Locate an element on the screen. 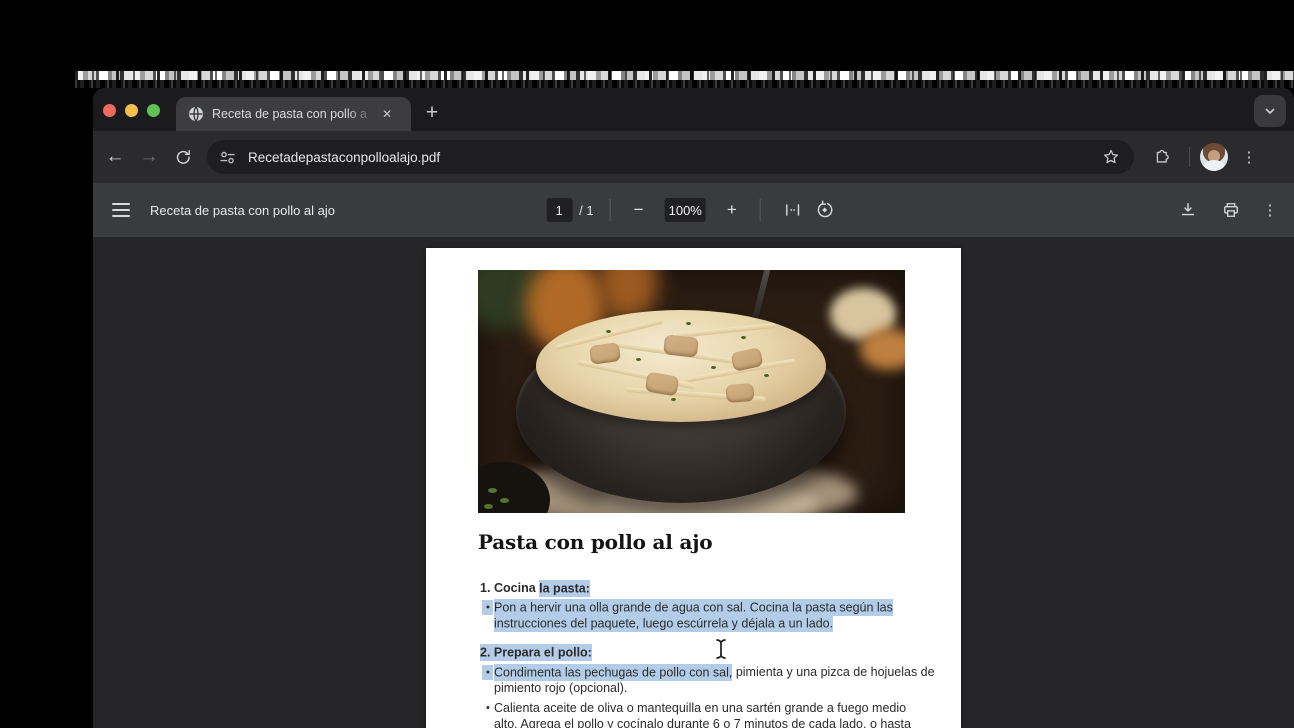  zoom-level-input: 100% is located at coordinates (685, 210).